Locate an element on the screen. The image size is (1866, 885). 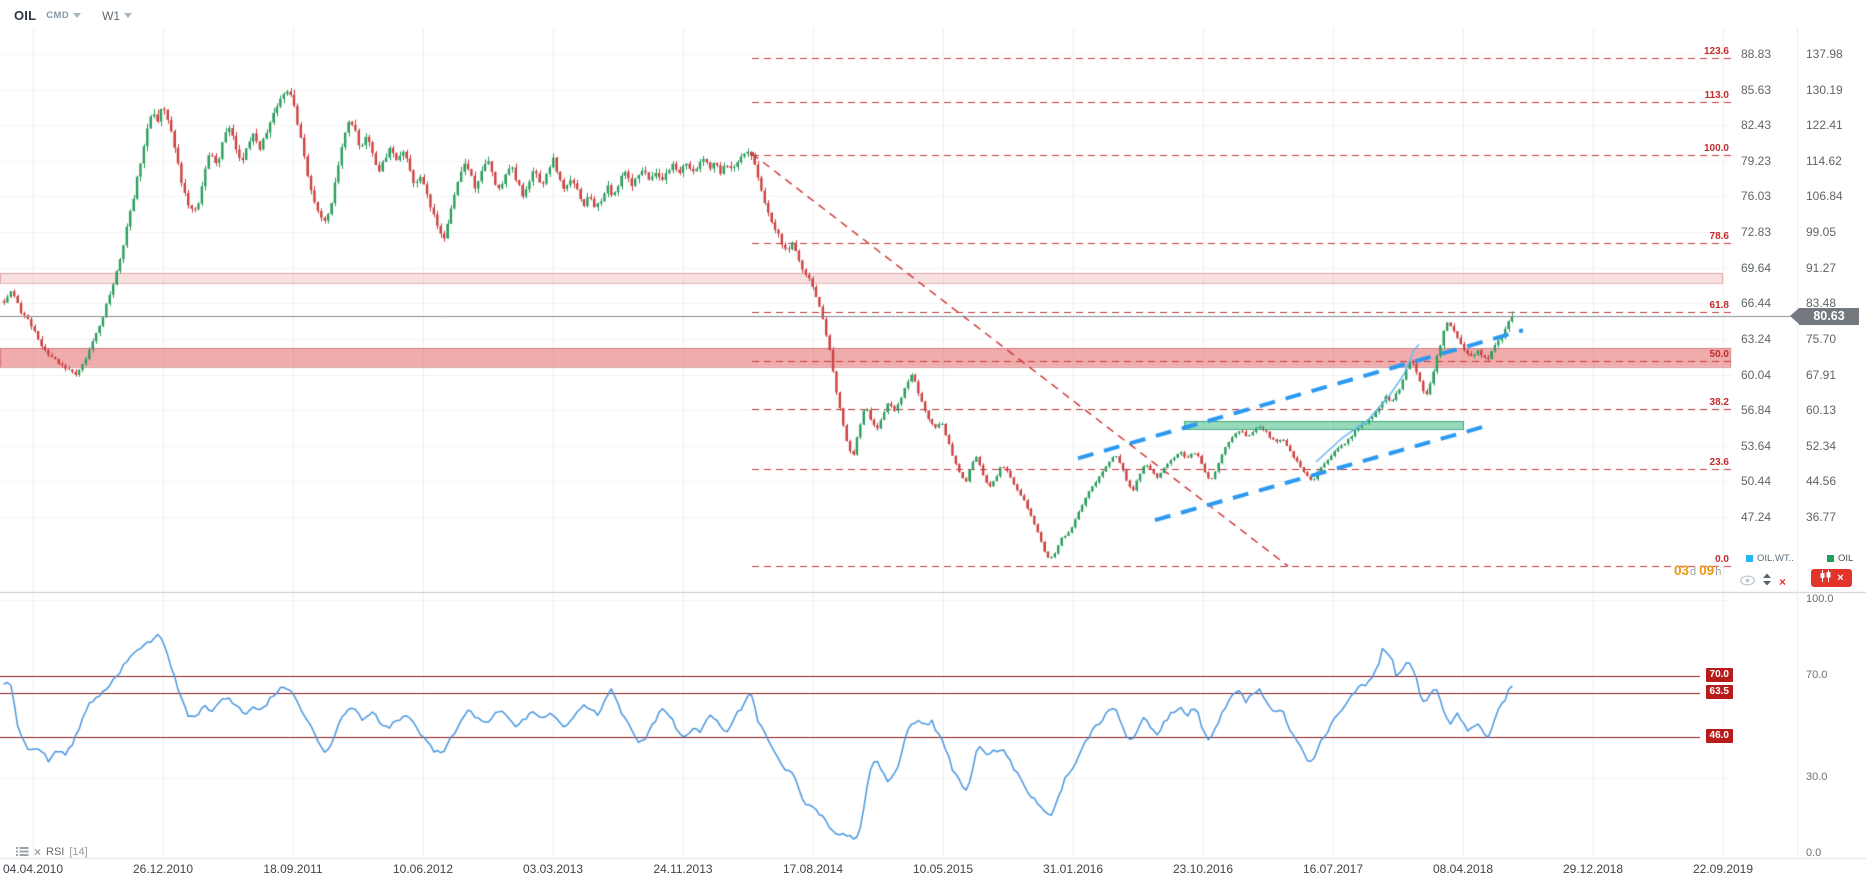
date-axis-label: 22.09.2019 is located at coordinates (1723, 869).